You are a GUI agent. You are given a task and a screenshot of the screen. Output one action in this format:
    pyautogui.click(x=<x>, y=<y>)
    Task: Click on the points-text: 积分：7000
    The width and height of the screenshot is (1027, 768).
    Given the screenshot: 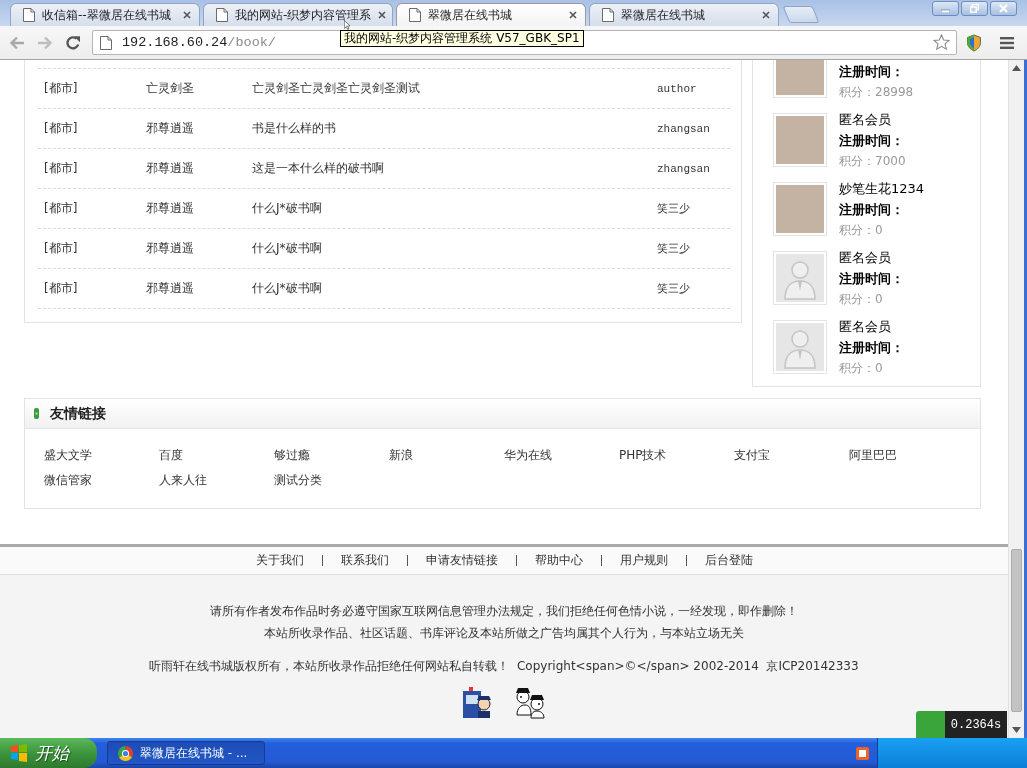 What is the action you would take?
    pyautogui.click(x=872, y=161)
    